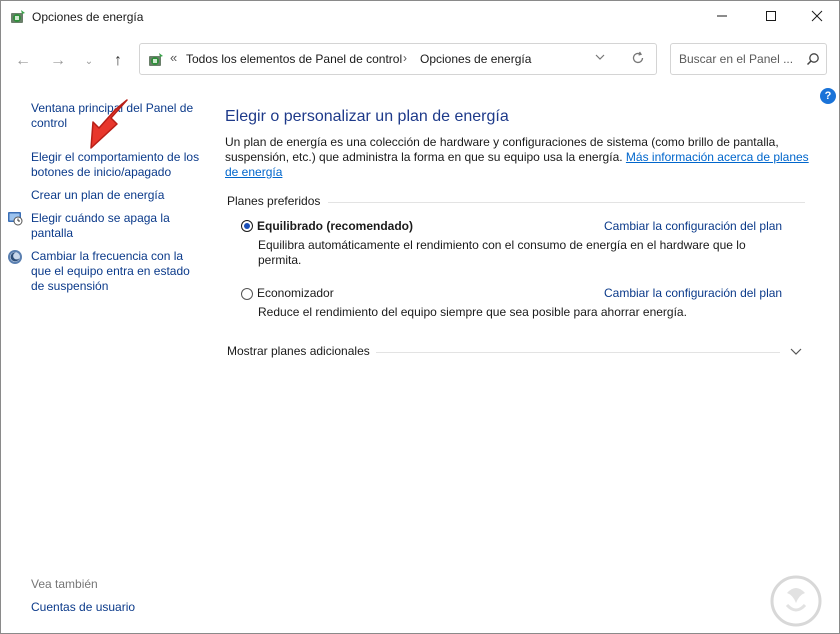  What do you see at coordinates (693, 293) in the screenshot?
I see `plan-saver-settings-link: Cambiar la configuración del plan` at bounding box center [693, 293].